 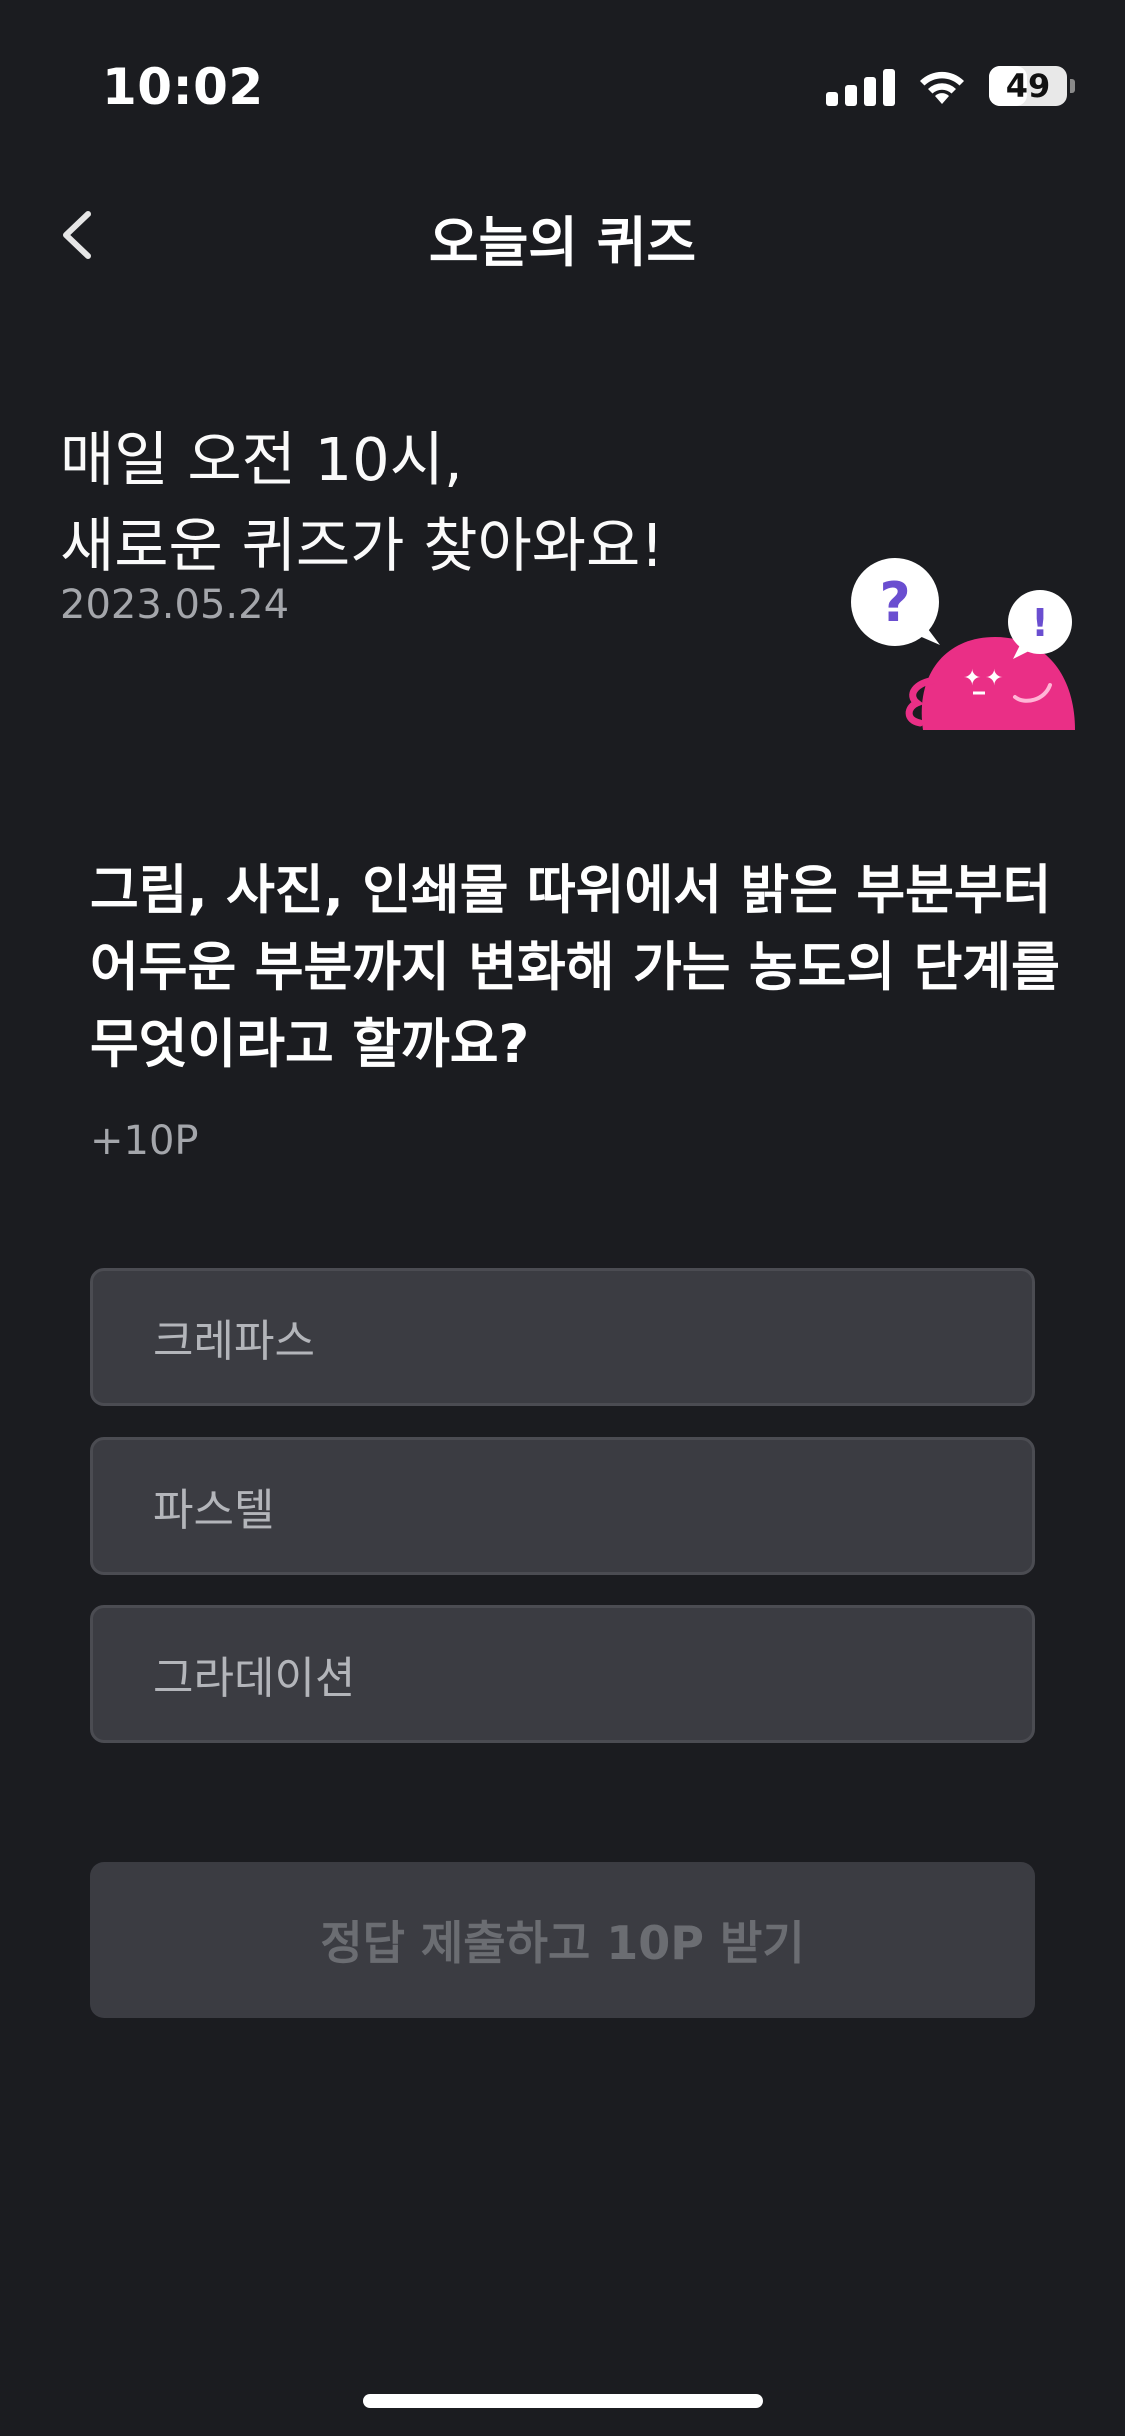 I want to click on intro-heading-line2: 새로운 퀴즈가 찾아와요!, so click(x=362, y=545).